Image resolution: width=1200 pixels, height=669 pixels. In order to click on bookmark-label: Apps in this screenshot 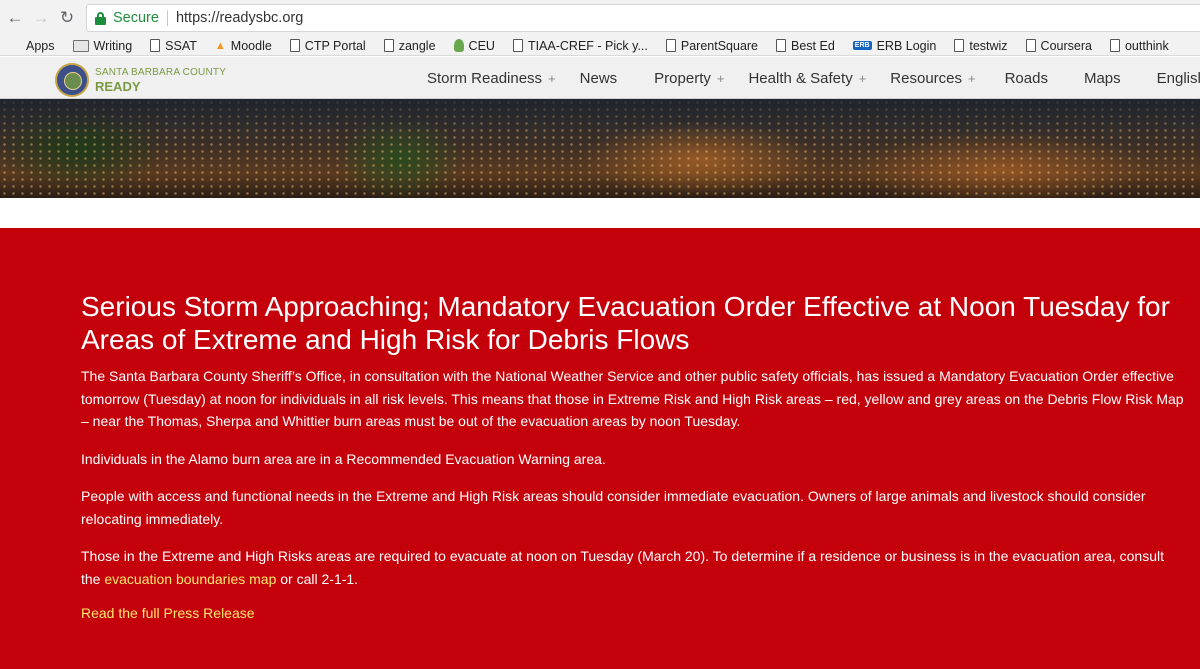, I will do `click(40, 45)`.